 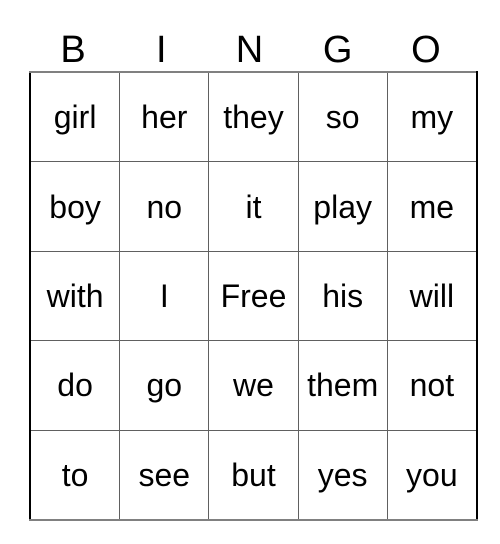 I want to click on bingo-cell: her, so click(x=164, y=117).